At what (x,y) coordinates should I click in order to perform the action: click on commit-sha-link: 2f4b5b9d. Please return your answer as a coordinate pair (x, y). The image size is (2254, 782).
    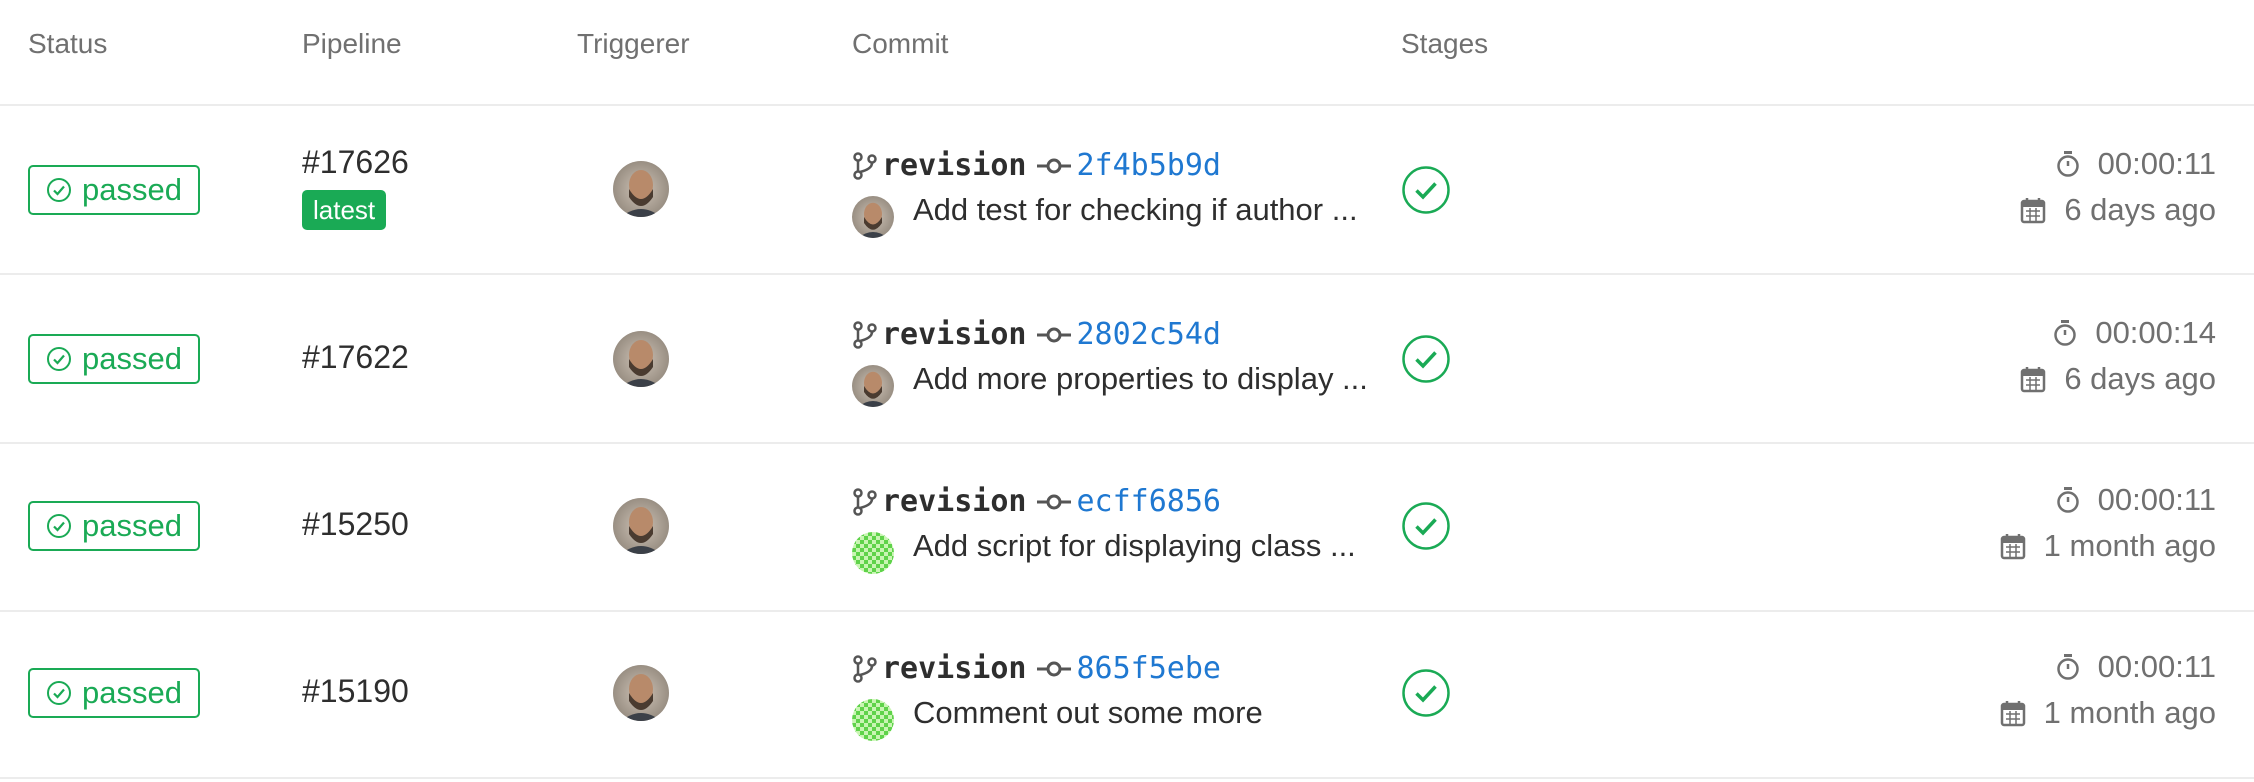
    Looking at the image, I should click on (1149, 165).